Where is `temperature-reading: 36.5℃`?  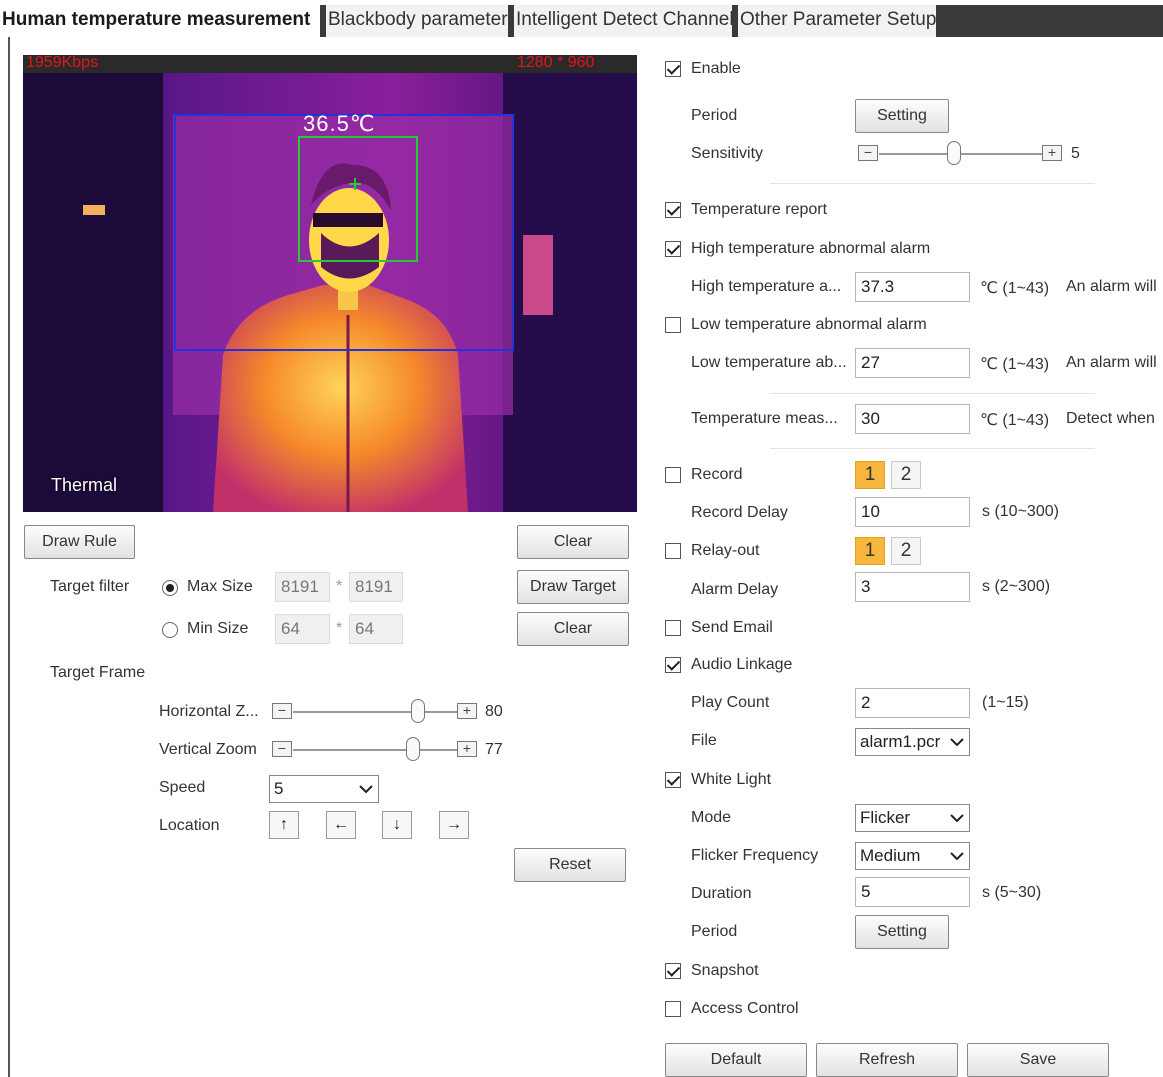
temperature-reading: 36.5℃ is located at coordinates (339, 123).